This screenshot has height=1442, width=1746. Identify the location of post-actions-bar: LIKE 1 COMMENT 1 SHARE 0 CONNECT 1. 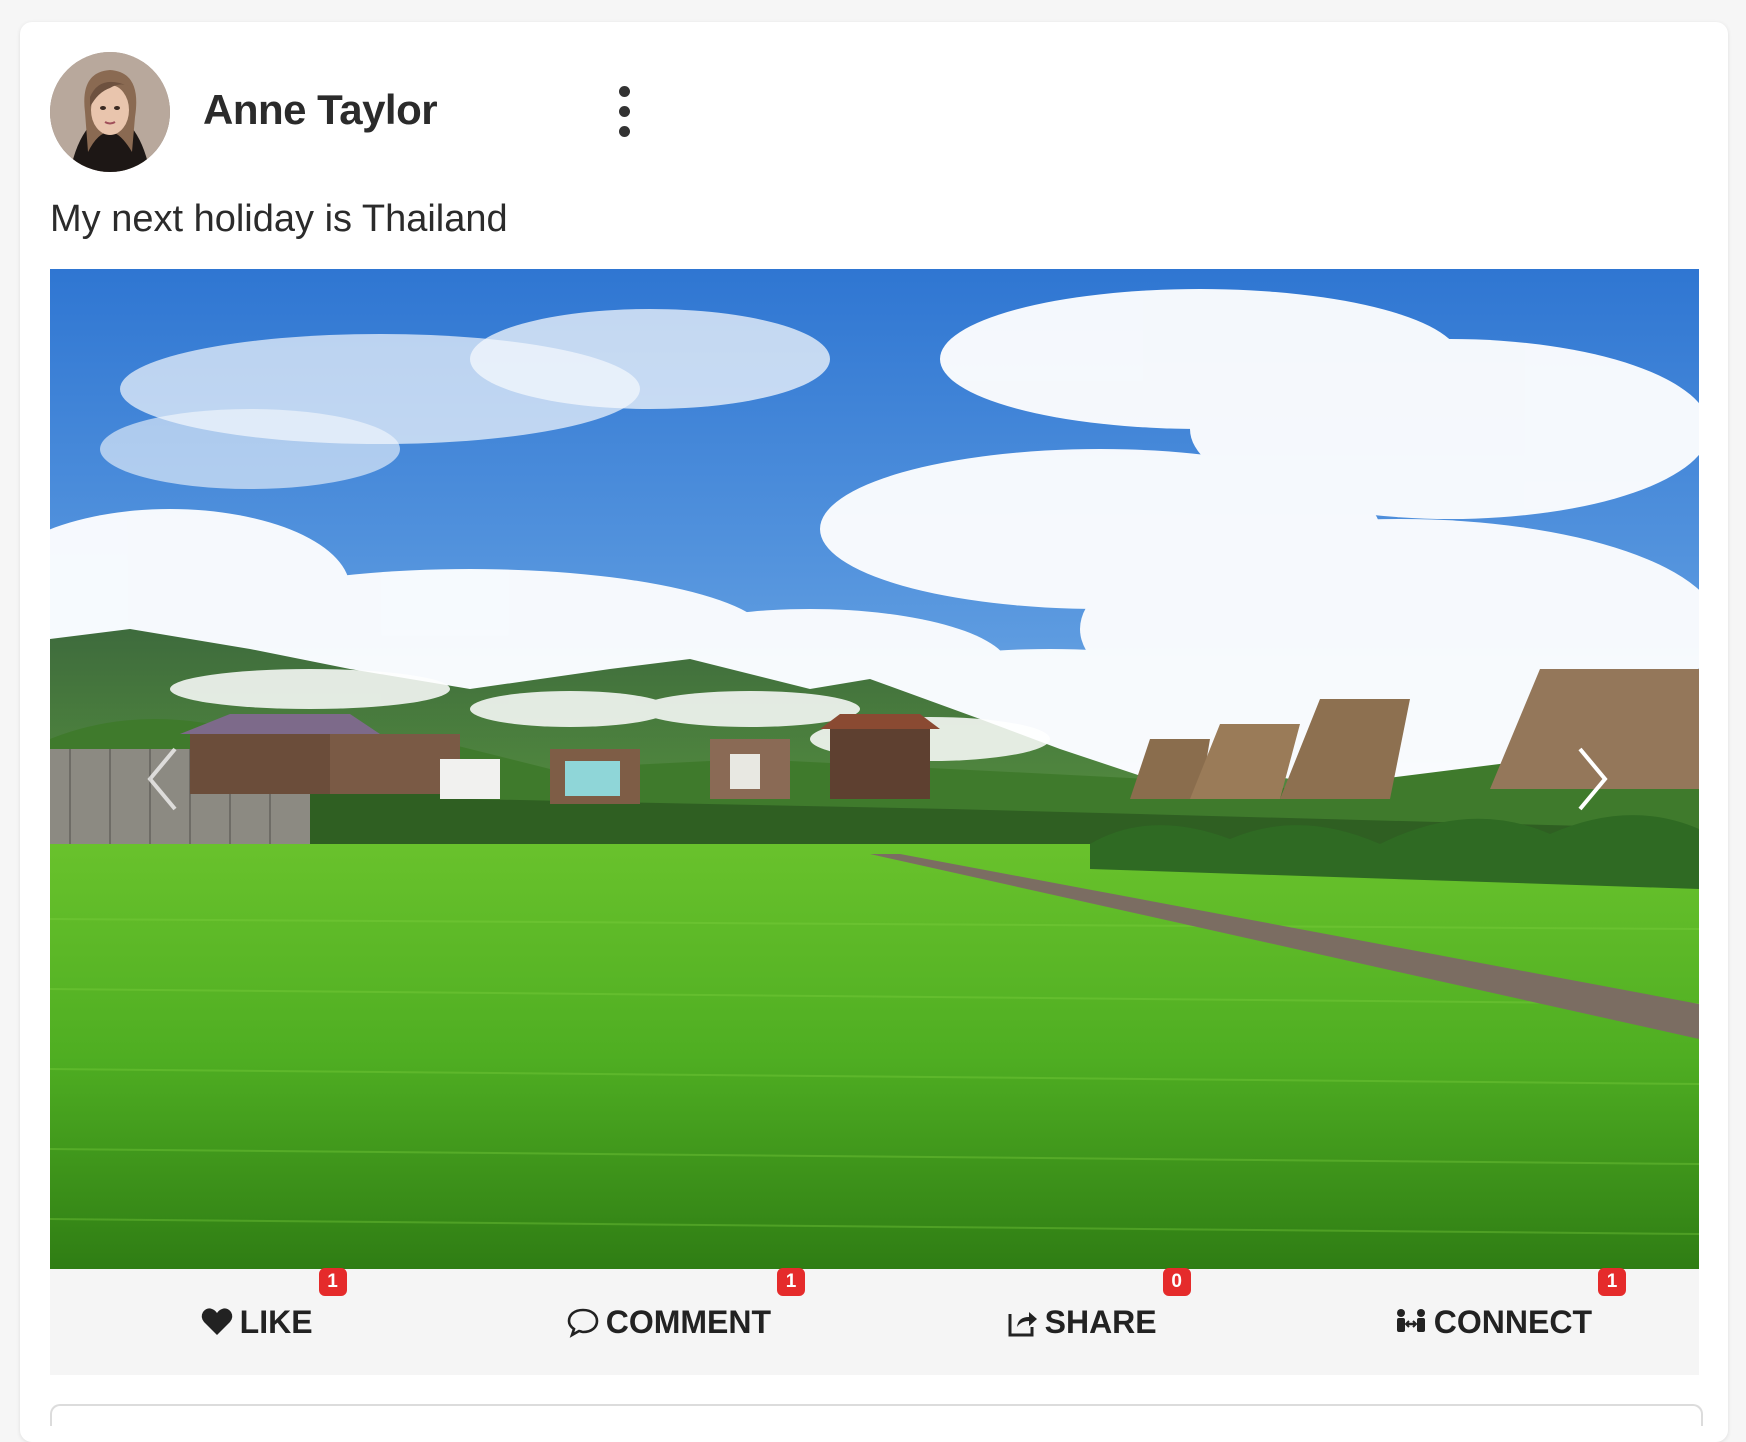
(874, 1321).